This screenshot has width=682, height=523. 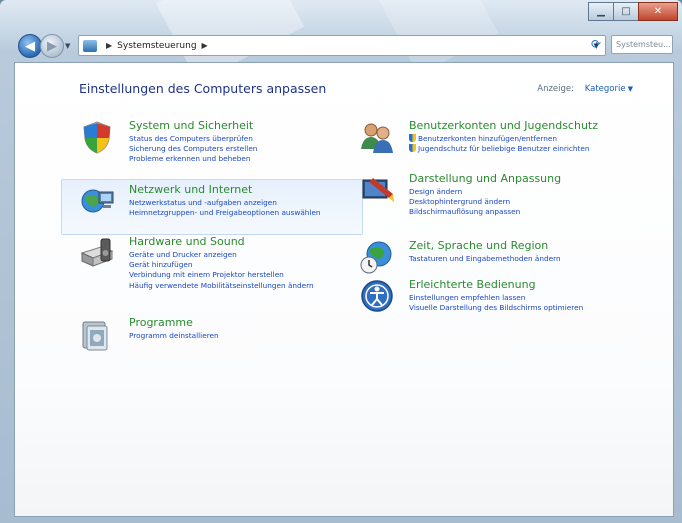 What do you see at coordinates (485, 259) in the screenshot?
I see `task-link: Tastaturen und Eingabemethoden ändern` at bounding box center [485, 259].